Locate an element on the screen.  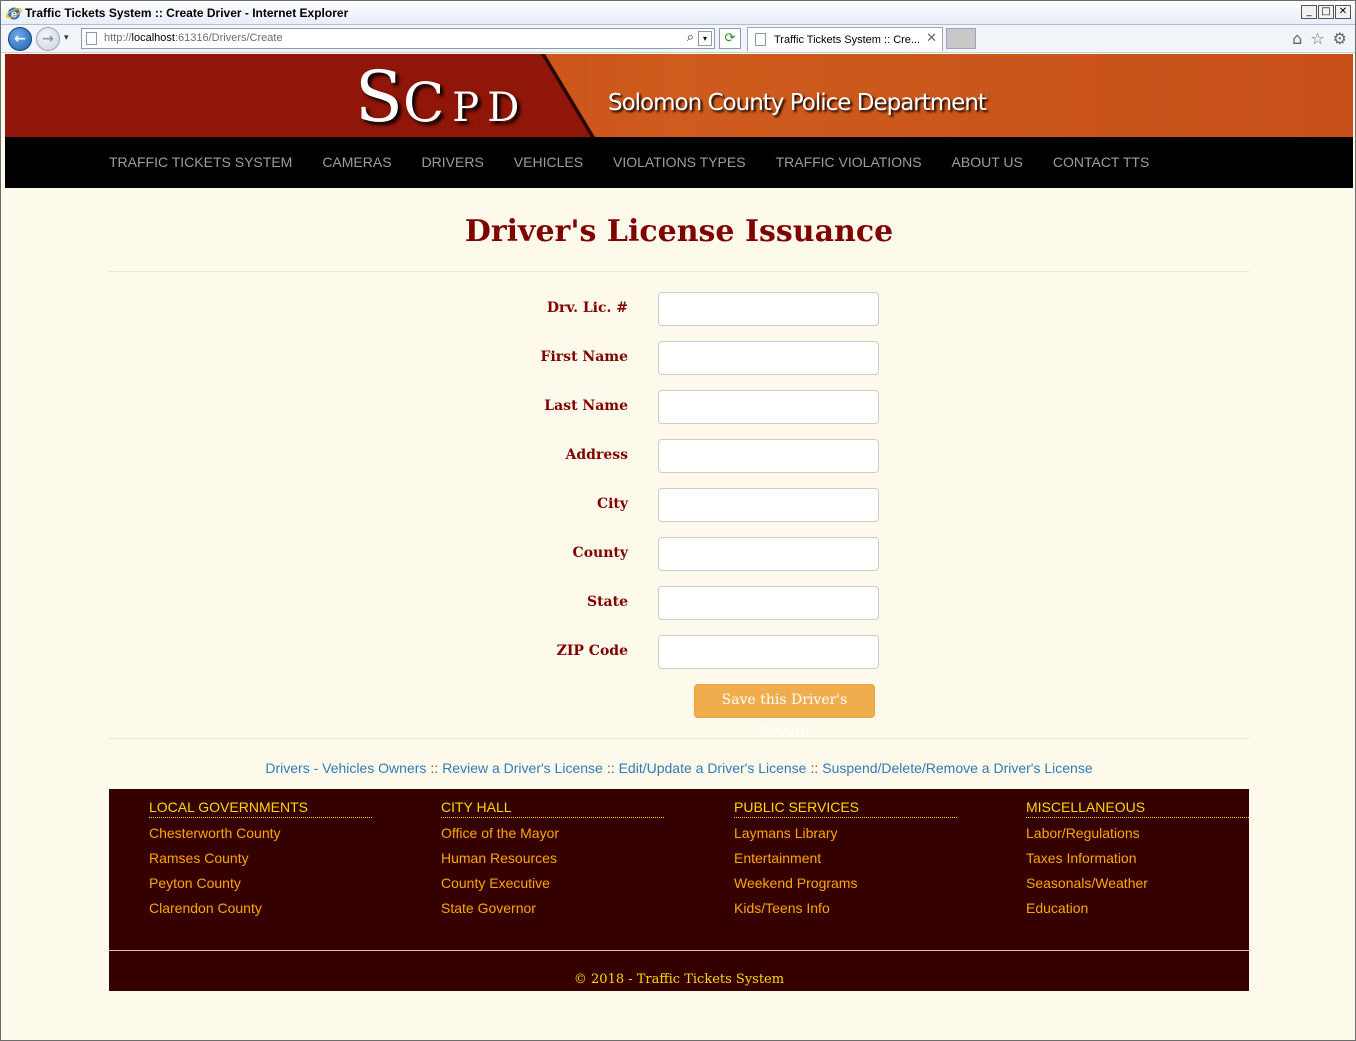
site-banner: SC P D Solomon County Police Department is located at coordinates (679, 95).